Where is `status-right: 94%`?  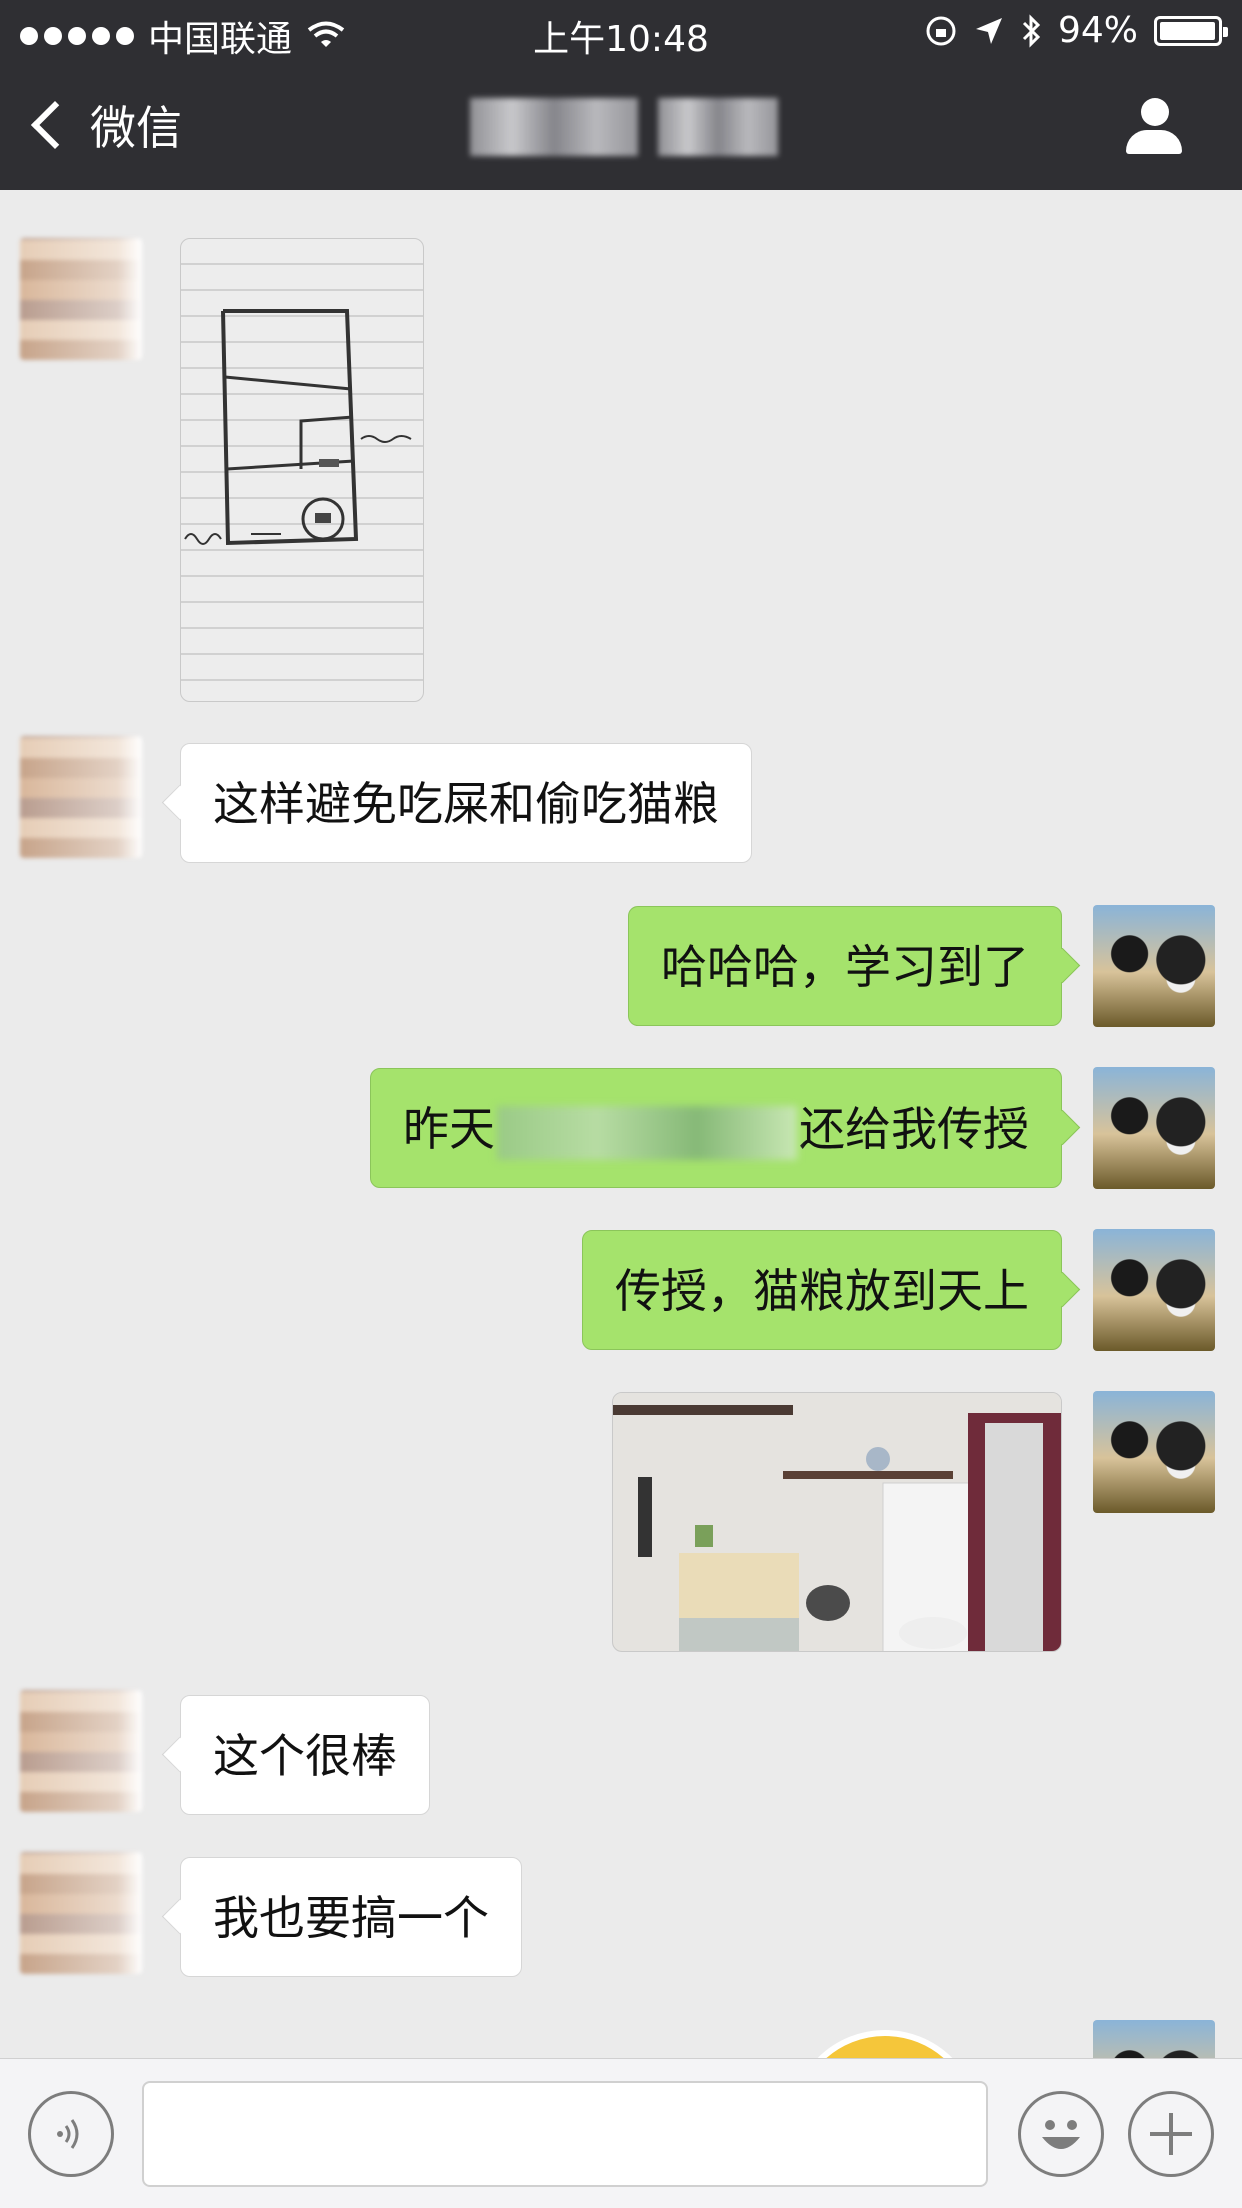
status-right: 94% is located at coordinates (1076, 30).